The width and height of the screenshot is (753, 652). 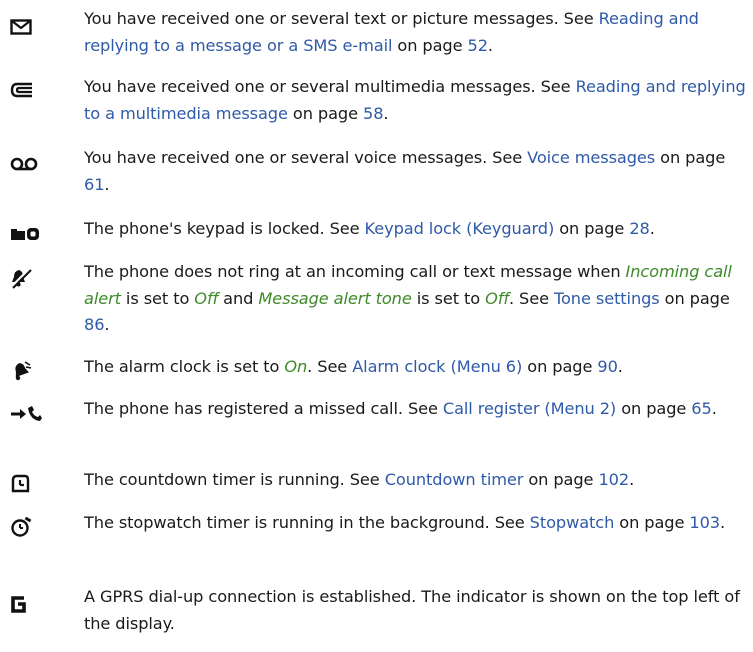 What do you see at coordinates (224, 228) in the screenshot?
I see `entry-sentence: The phone's keypad is locked. See` at bounding box center [224, 228].